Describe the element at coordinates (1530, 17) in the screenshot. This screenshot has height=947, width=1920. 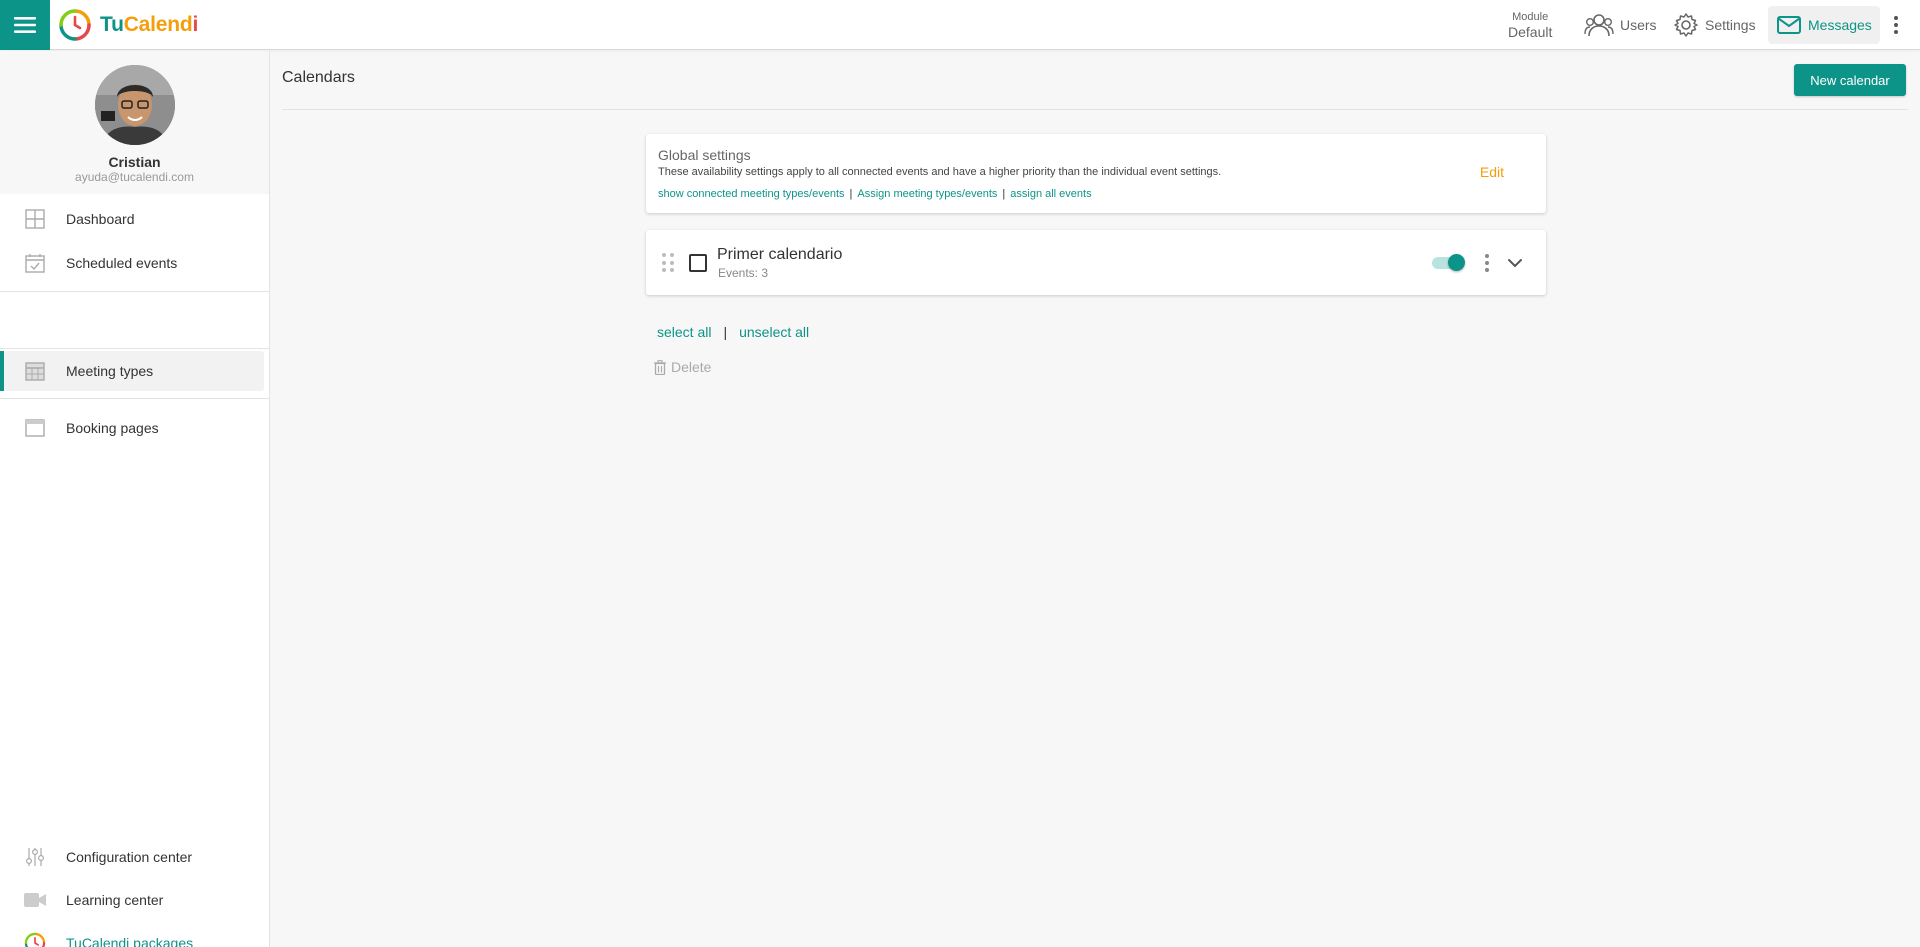
I see `module-label: Module` at that location.